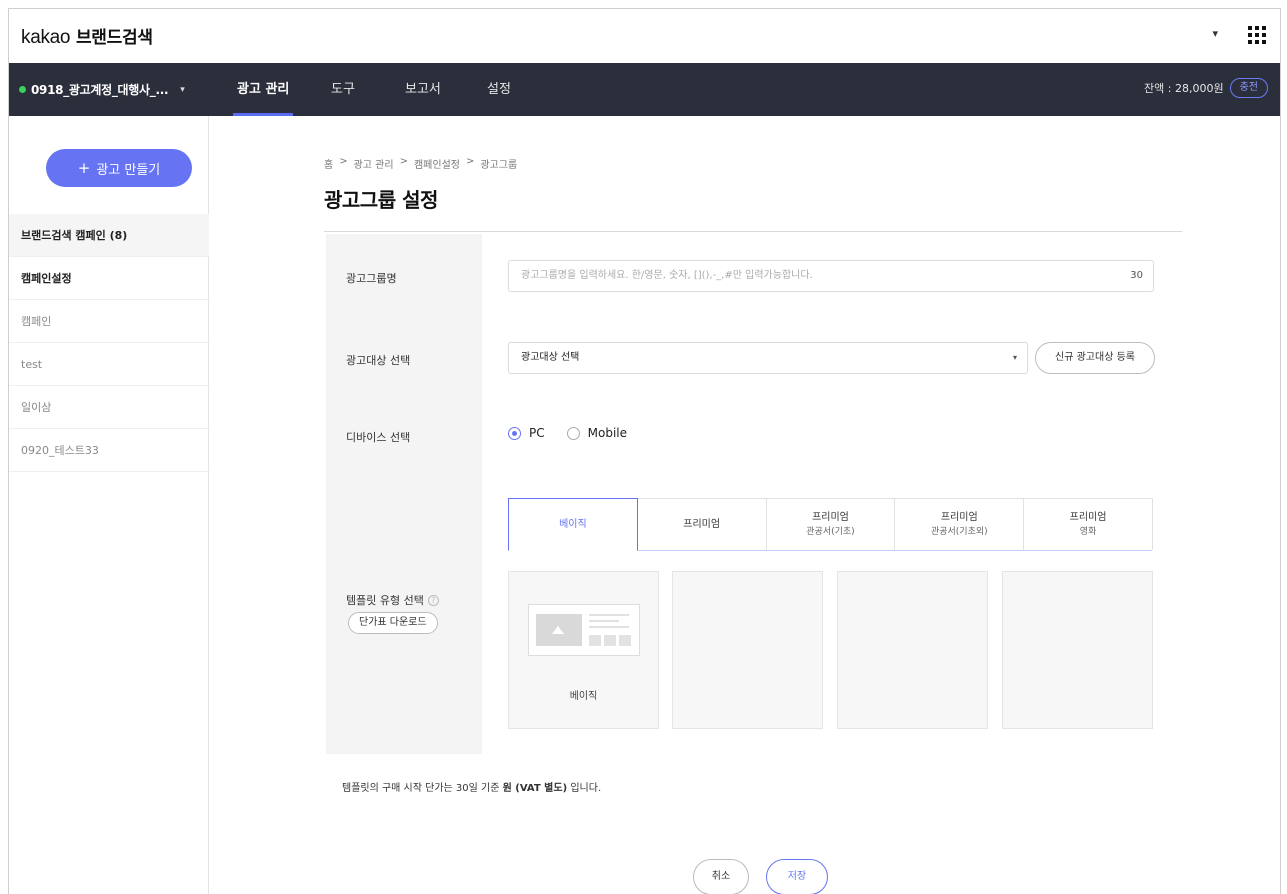 The width and height of the screenshot is (1287, 894). Describe the element at coordinates (437, 163) in the screenshot. I see `breadcrumb-campaign-settings: 캠페인설정` at that location.